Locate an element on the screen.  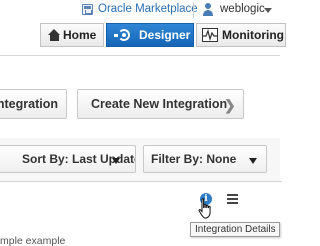
import-integration-label: Integration is located at coordinates (29, 104).